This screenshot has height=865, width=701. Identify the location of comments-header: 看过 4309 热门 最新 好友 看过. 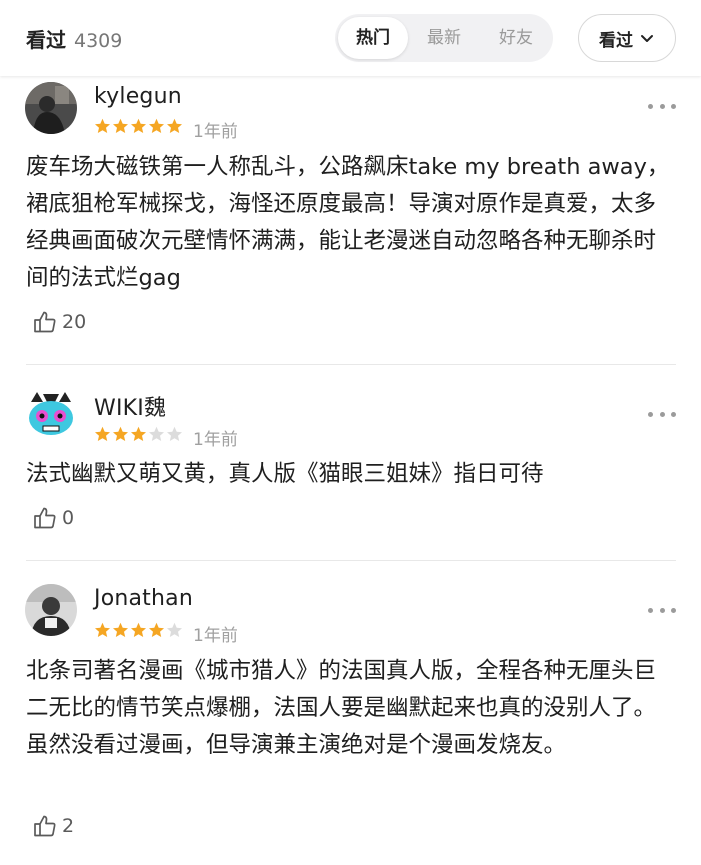
(350, 38).